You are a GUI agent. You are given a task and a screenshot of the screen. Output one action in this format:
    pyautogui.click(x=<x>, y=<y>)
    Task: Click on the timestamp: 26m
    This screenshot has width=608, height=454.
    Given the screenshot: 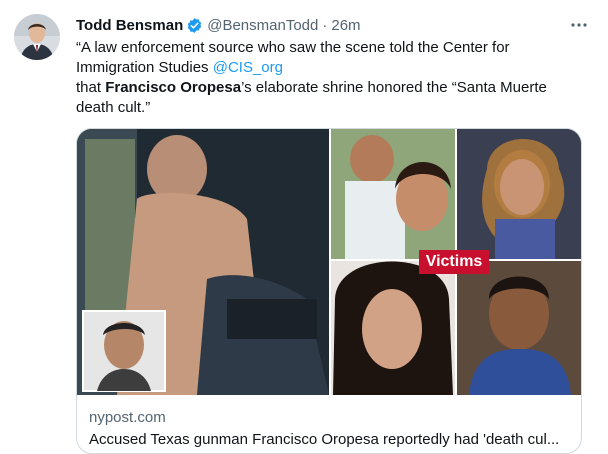 What is the action you would take?
    pyautogui.click(x=345, y=25)
    